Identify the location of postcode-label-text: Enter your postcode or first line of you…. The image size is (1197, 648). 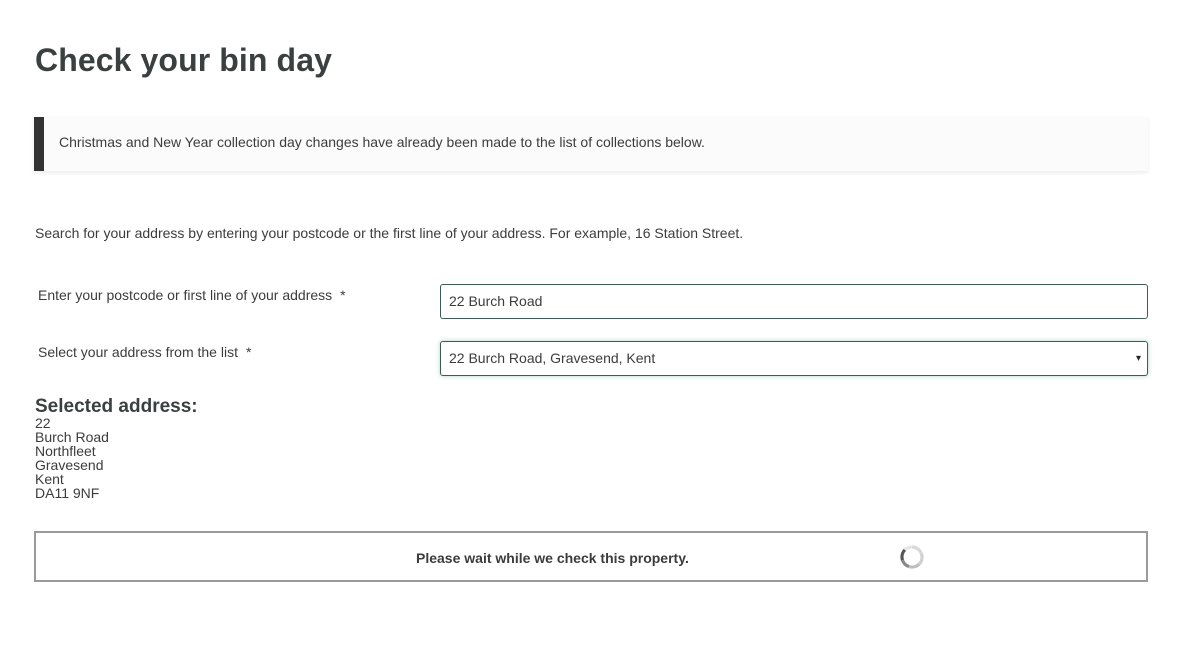
(185, 295).